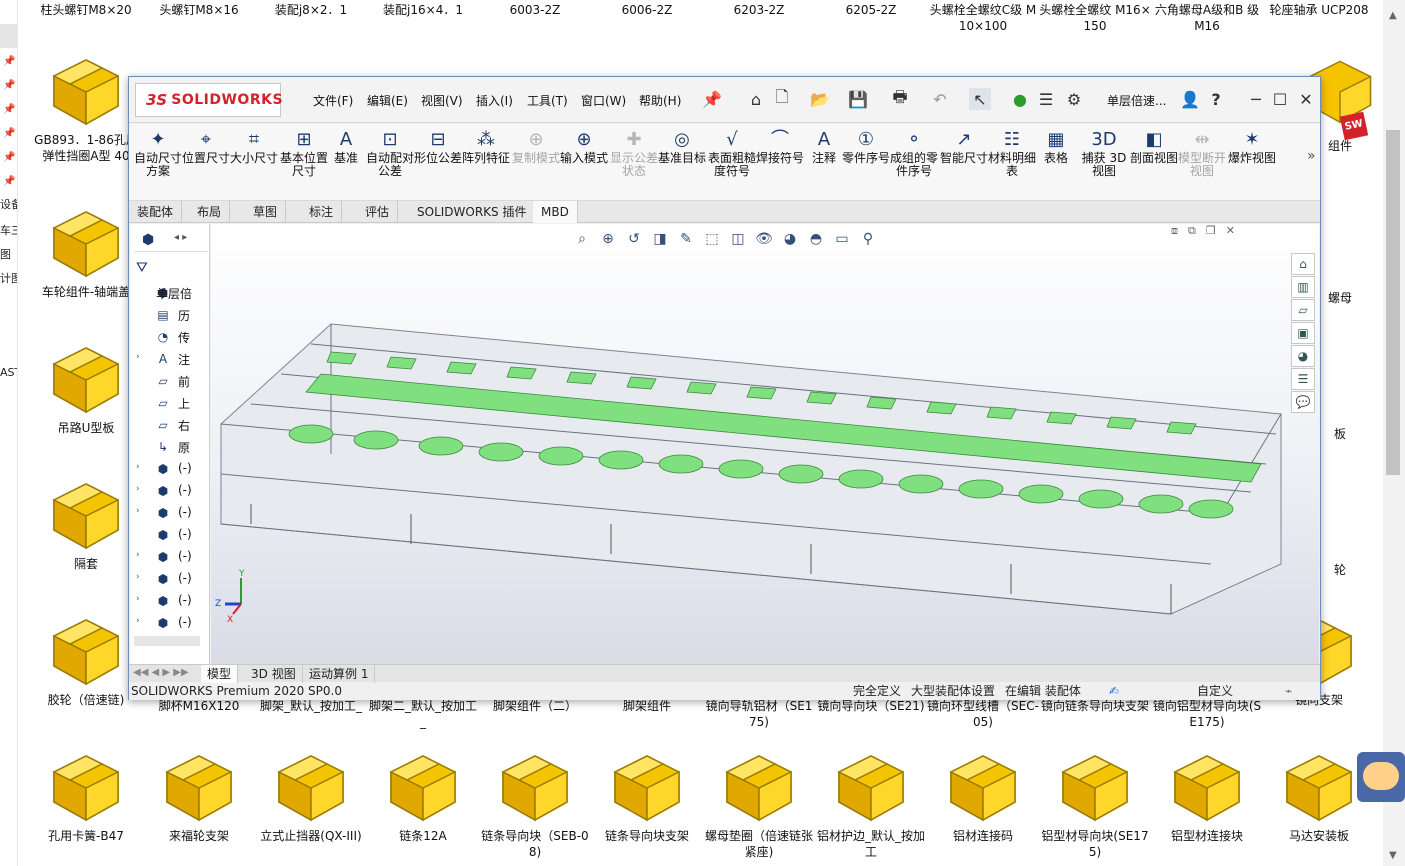  What do you see at coordinates (871, 10) in the screenshot?
I see `file-item: 6205-2Z` at bounding box center [871, 10].